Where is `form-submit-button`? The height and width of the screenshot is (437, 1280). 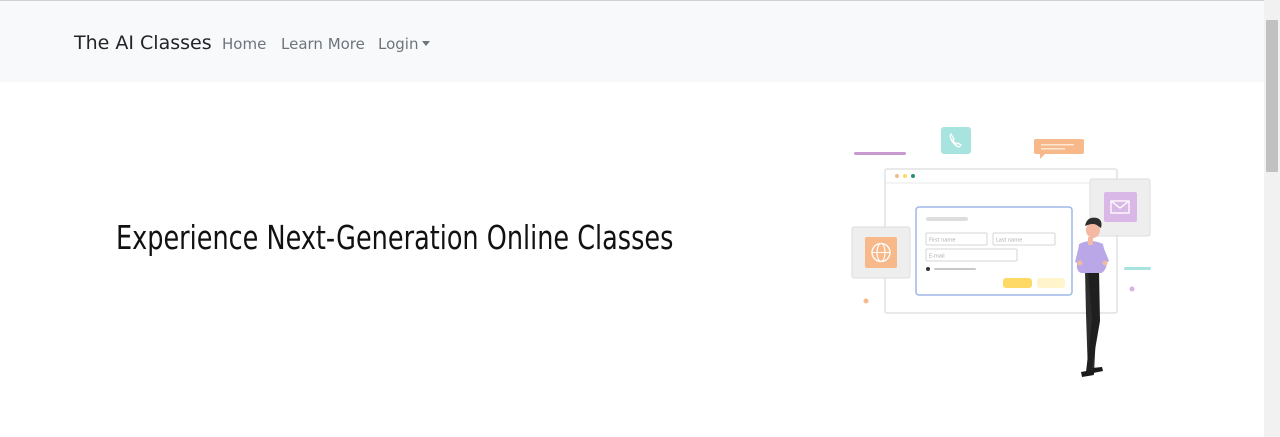 form-submit-button is located at coordinates (1017, 283).